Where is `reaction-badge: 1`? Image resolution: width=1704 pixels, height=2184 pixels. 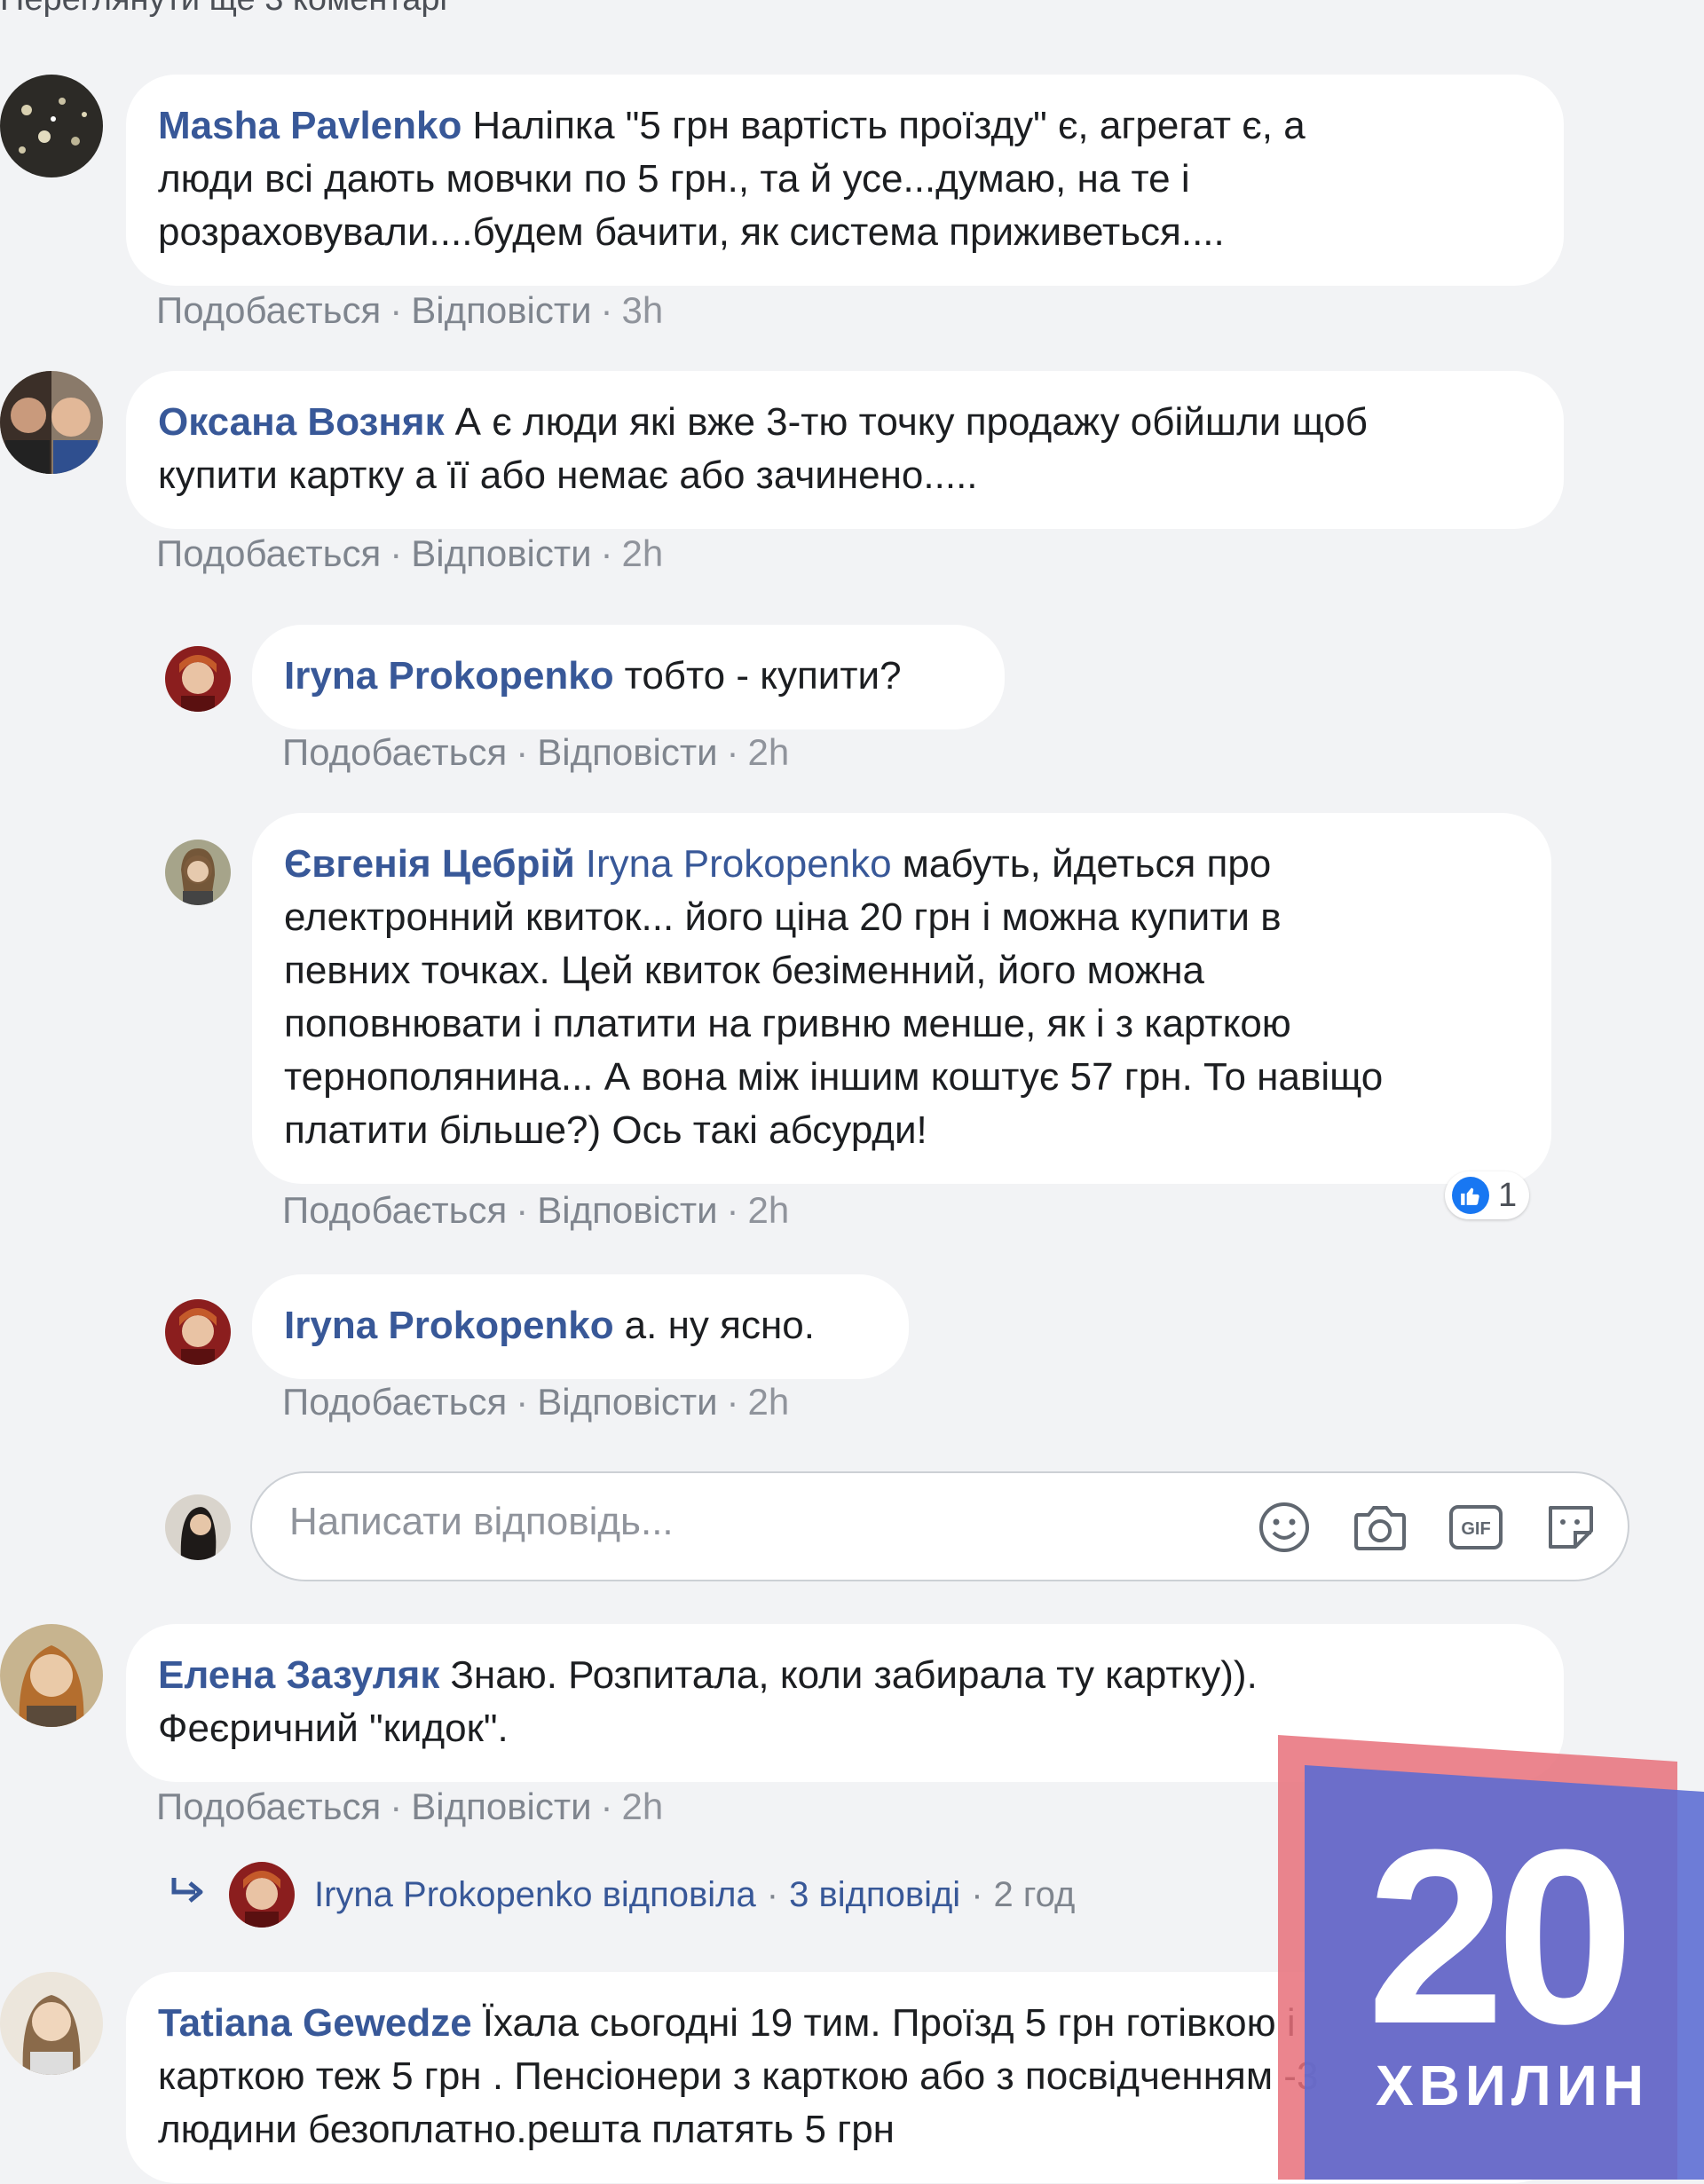 reaction-badge: 1 is located at coordinates (1487, 1195).